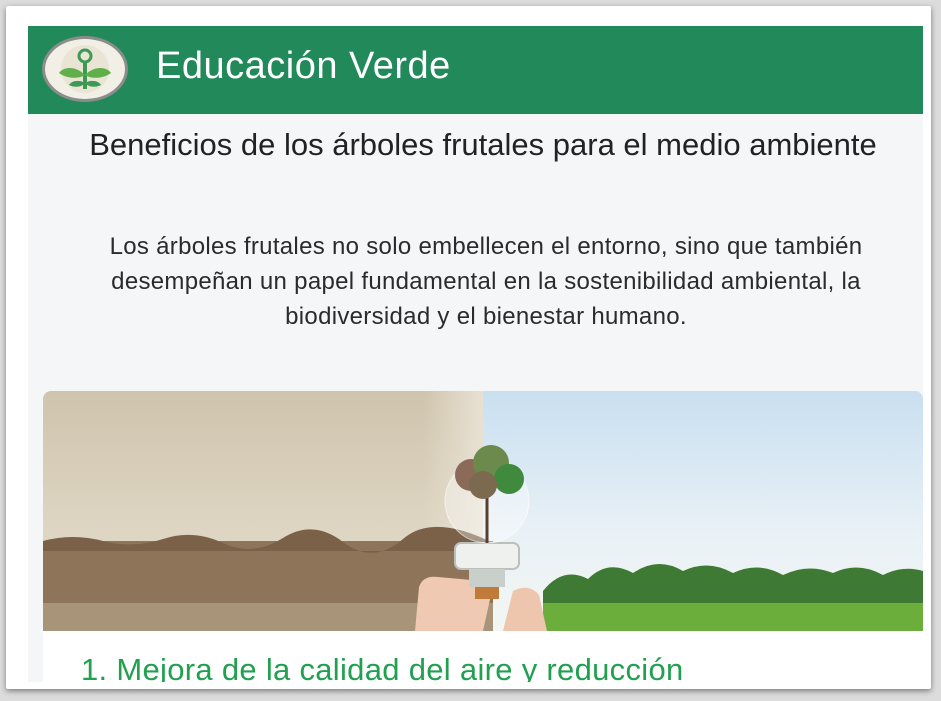  What do you see at coordinates (85, 69) in the screenshot?
I see `sprout-logo-icon` at bounding box center [85, 69].